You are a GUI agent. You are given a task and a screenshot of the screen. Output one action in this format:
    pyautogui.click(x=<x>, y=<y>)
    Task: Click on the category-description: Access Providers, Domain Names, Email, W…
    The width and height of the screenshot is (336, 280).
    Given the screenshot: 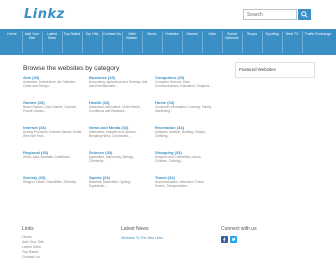 What is the action you would take?
    pyautogui.click(x=52, y=134)
    